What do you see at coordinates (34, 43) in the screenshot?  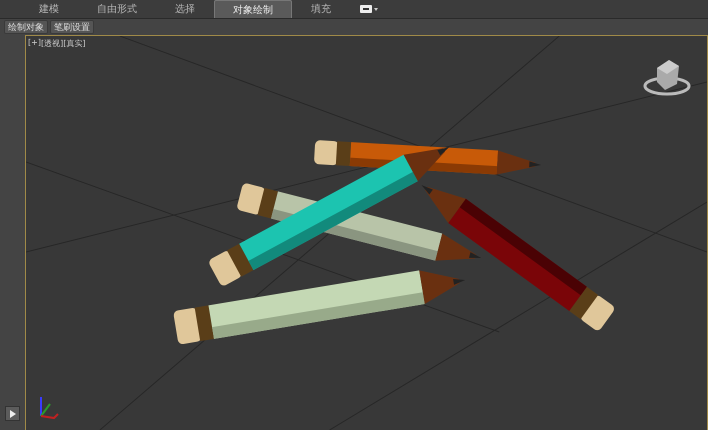 I see `viewport-label: [+]` at bounding box center [34, 43].